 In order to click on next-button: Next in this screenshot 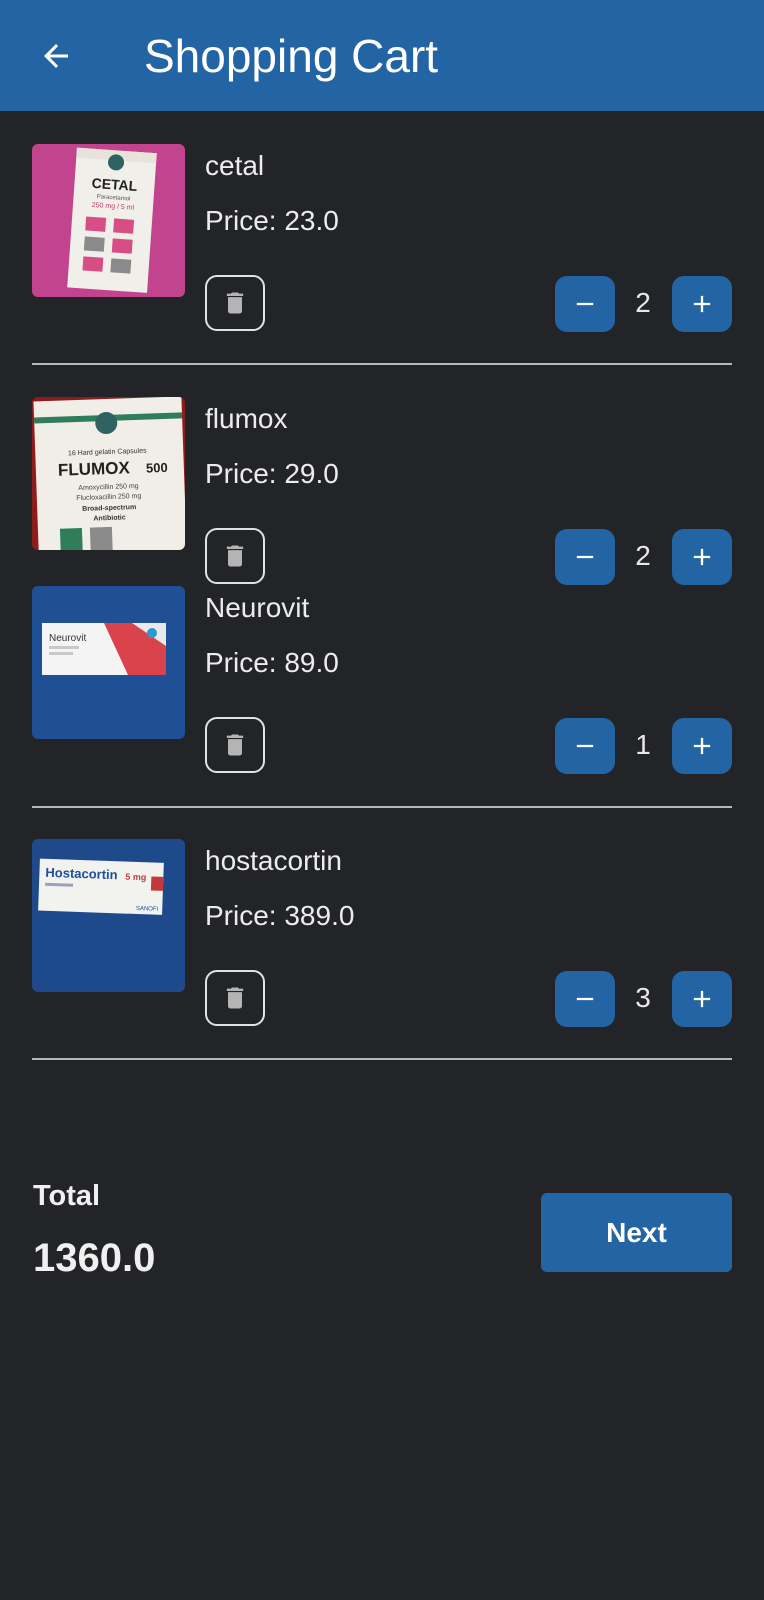, I will do `click(636, 1232)`.